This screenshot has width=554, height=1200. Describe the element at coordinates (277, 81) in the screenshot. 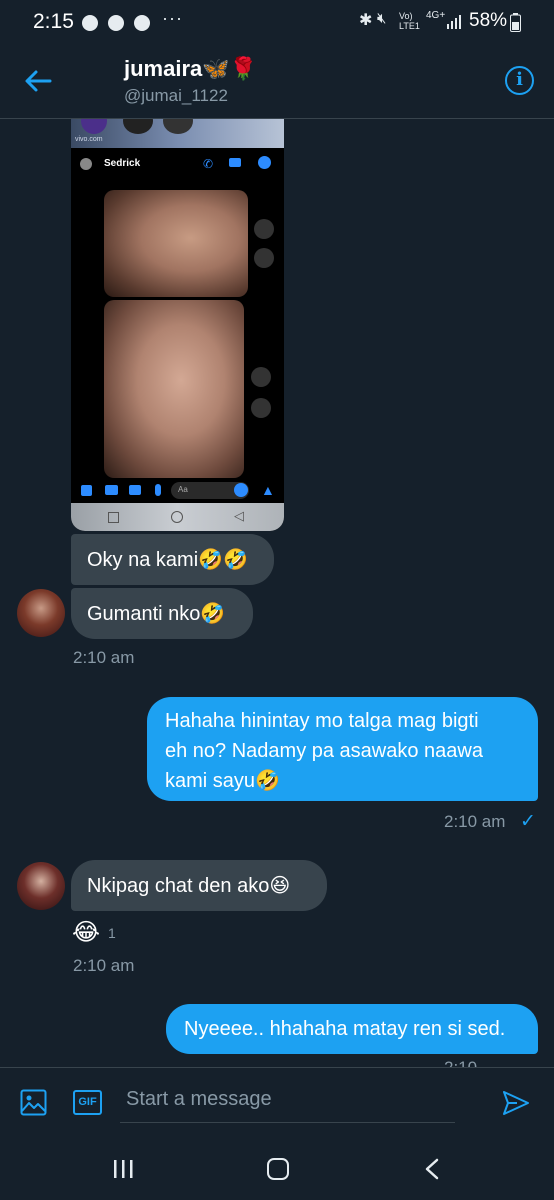

I see `conversation-header: jumaira🦋🌹 @jumai_1122 i` at that location.